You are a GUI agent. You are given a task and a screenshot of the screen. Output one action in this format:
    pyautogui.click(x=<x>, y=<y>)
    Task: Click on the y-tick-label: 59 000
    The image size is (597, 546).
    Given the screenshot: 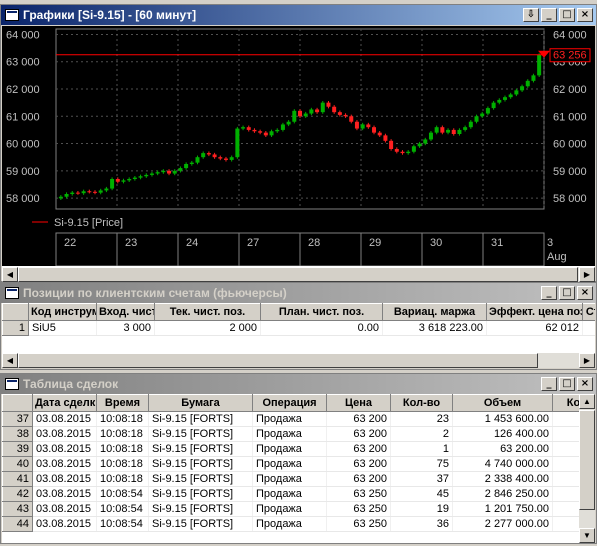 What is the action you would take?
    pyautogui.click(x=23, y=172)
    